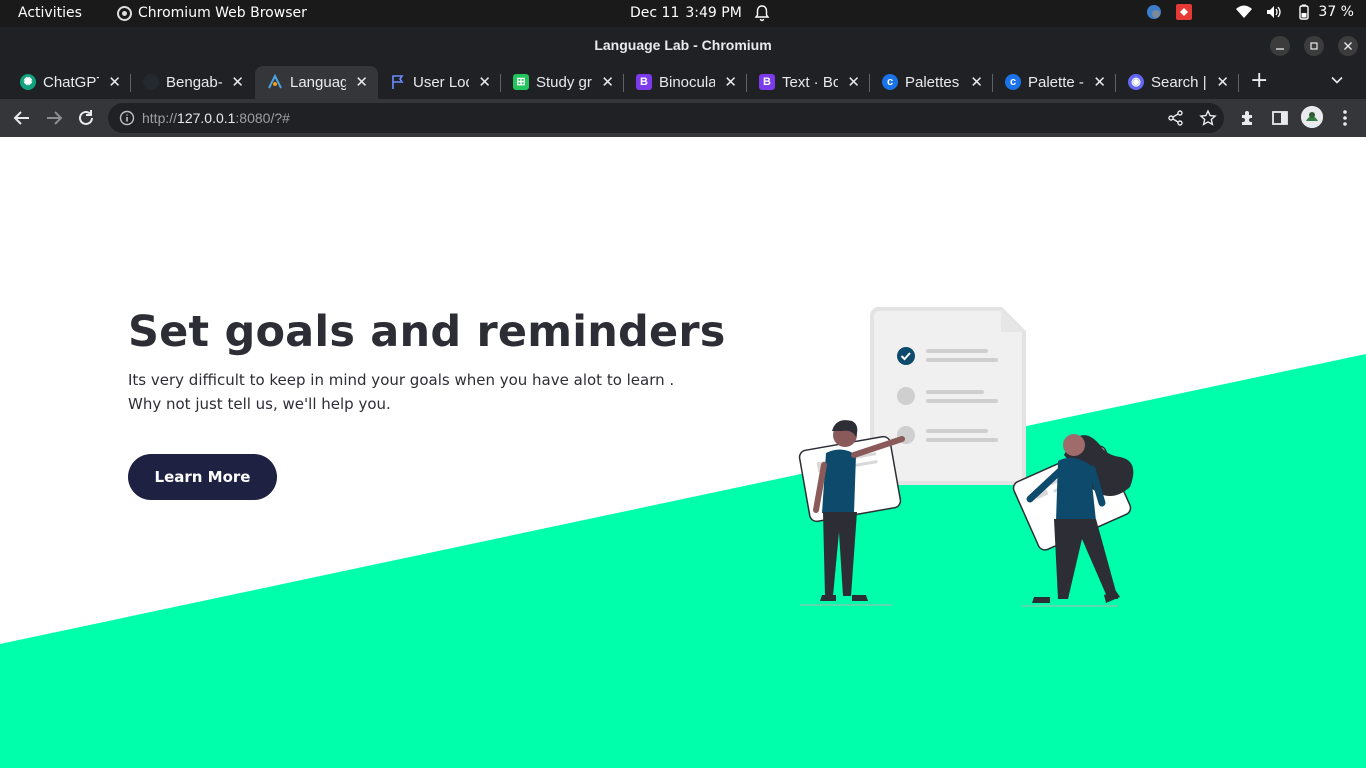 This screenshot has height=768, width=1366. Describe the element at coordinates (54, 118) in the screenshot. I see `forward-arrow-icon` at that location.